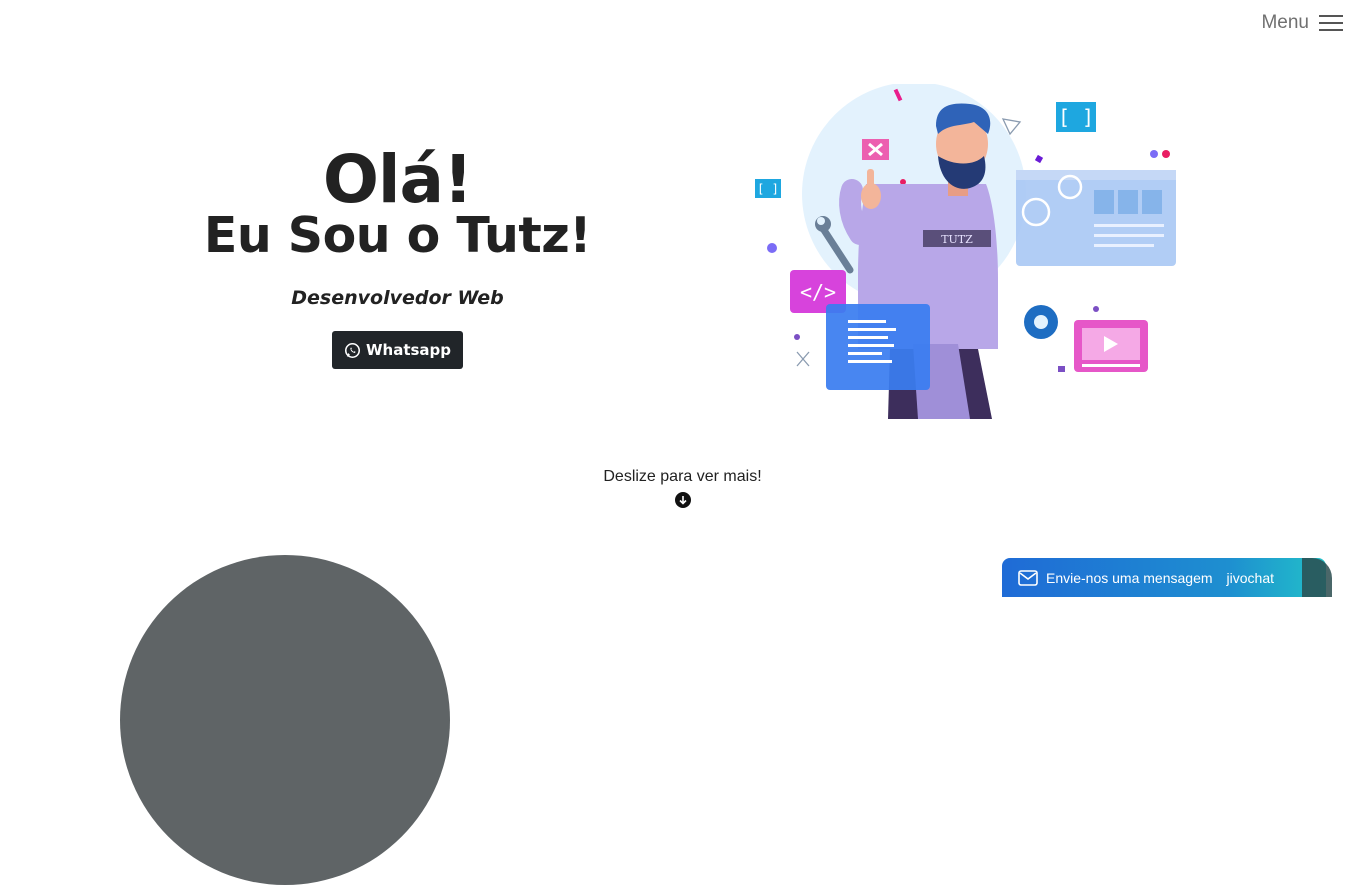 Image resolution: width=1365 pixels, height=885 pixels. Describe the element at coordinates (682, 500) in the screenshot. I see `arrow-down-icon` at that location.